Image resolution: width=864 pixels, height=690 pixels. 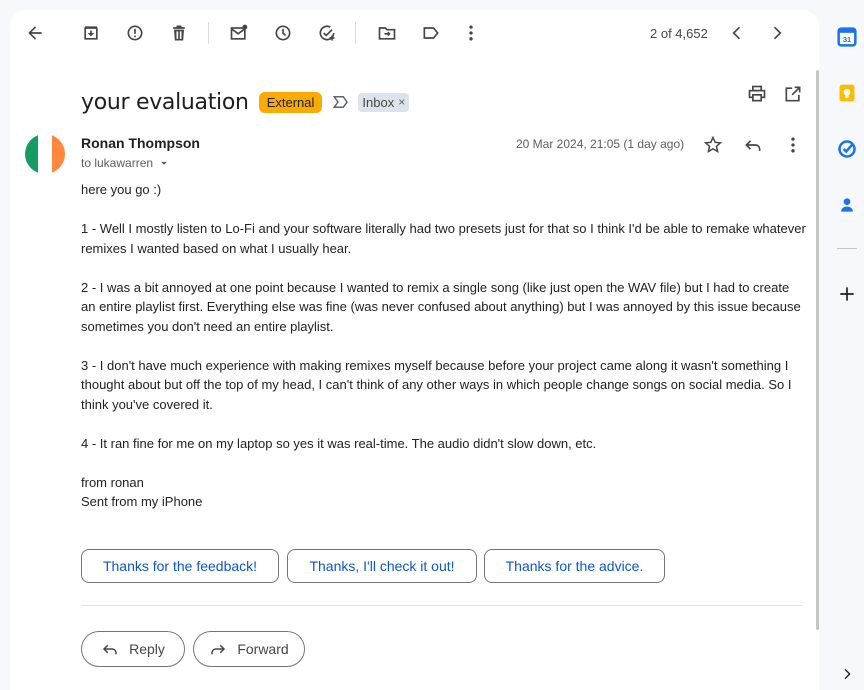 What do you see at coordinates (401, 102) in the screenshot?
I see `remove-label-button: ×` at bounding box center [401, 102].